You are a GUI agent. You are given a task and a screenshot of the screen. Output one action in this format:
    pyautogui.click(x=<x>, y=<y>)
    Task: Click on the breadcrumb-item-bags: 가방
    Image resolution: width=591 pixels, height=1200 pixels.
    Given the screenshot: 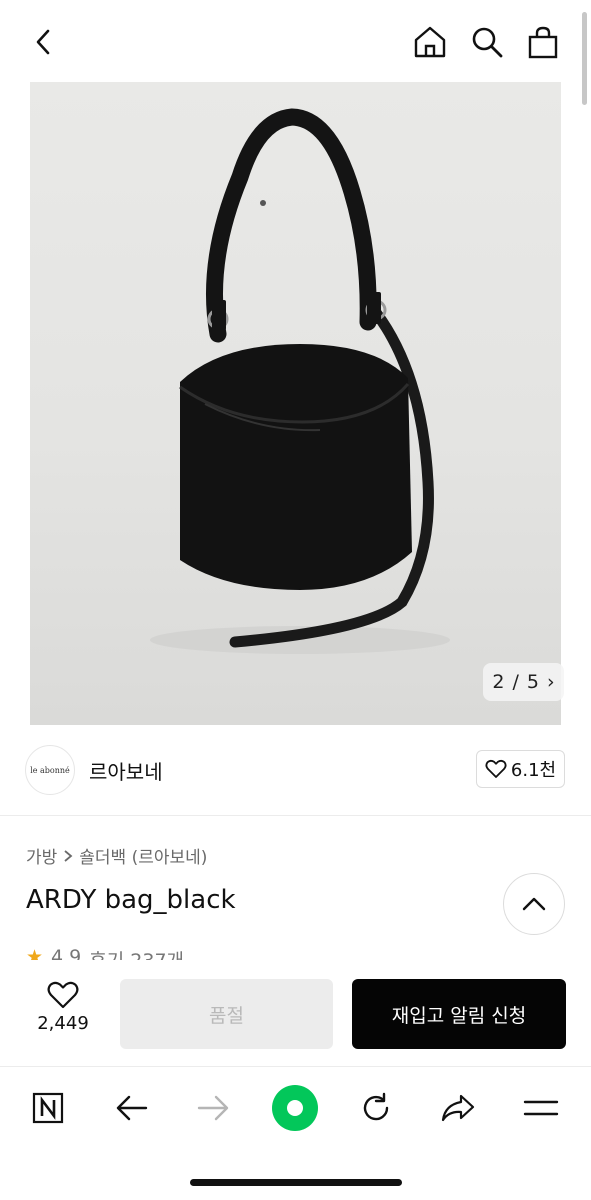 What is the action you would take?
    pyautogui.click(x=41, y=855)
    